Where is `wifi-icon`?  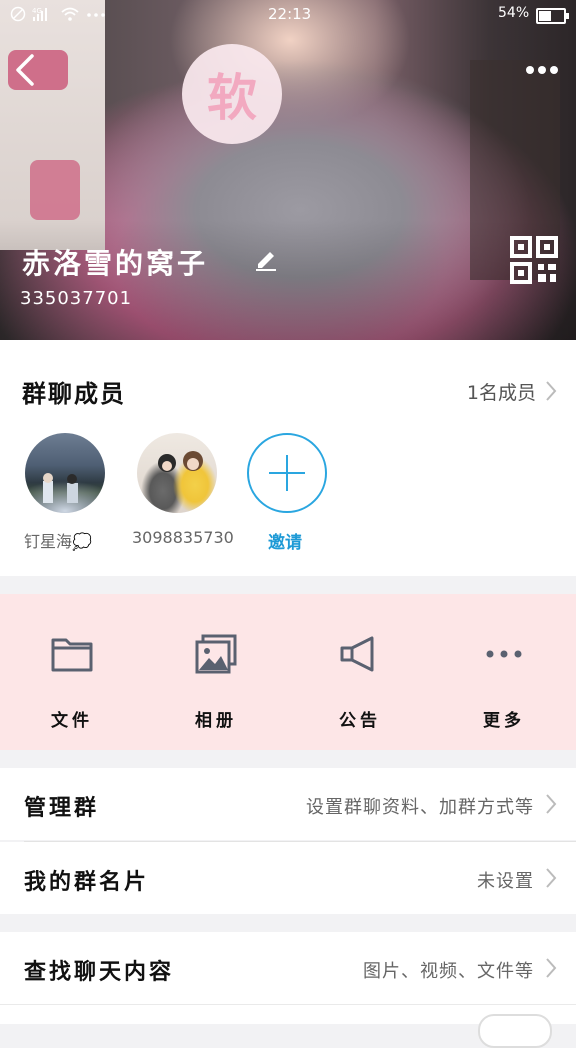
wifi-icon is located at coordinates (70, 14).